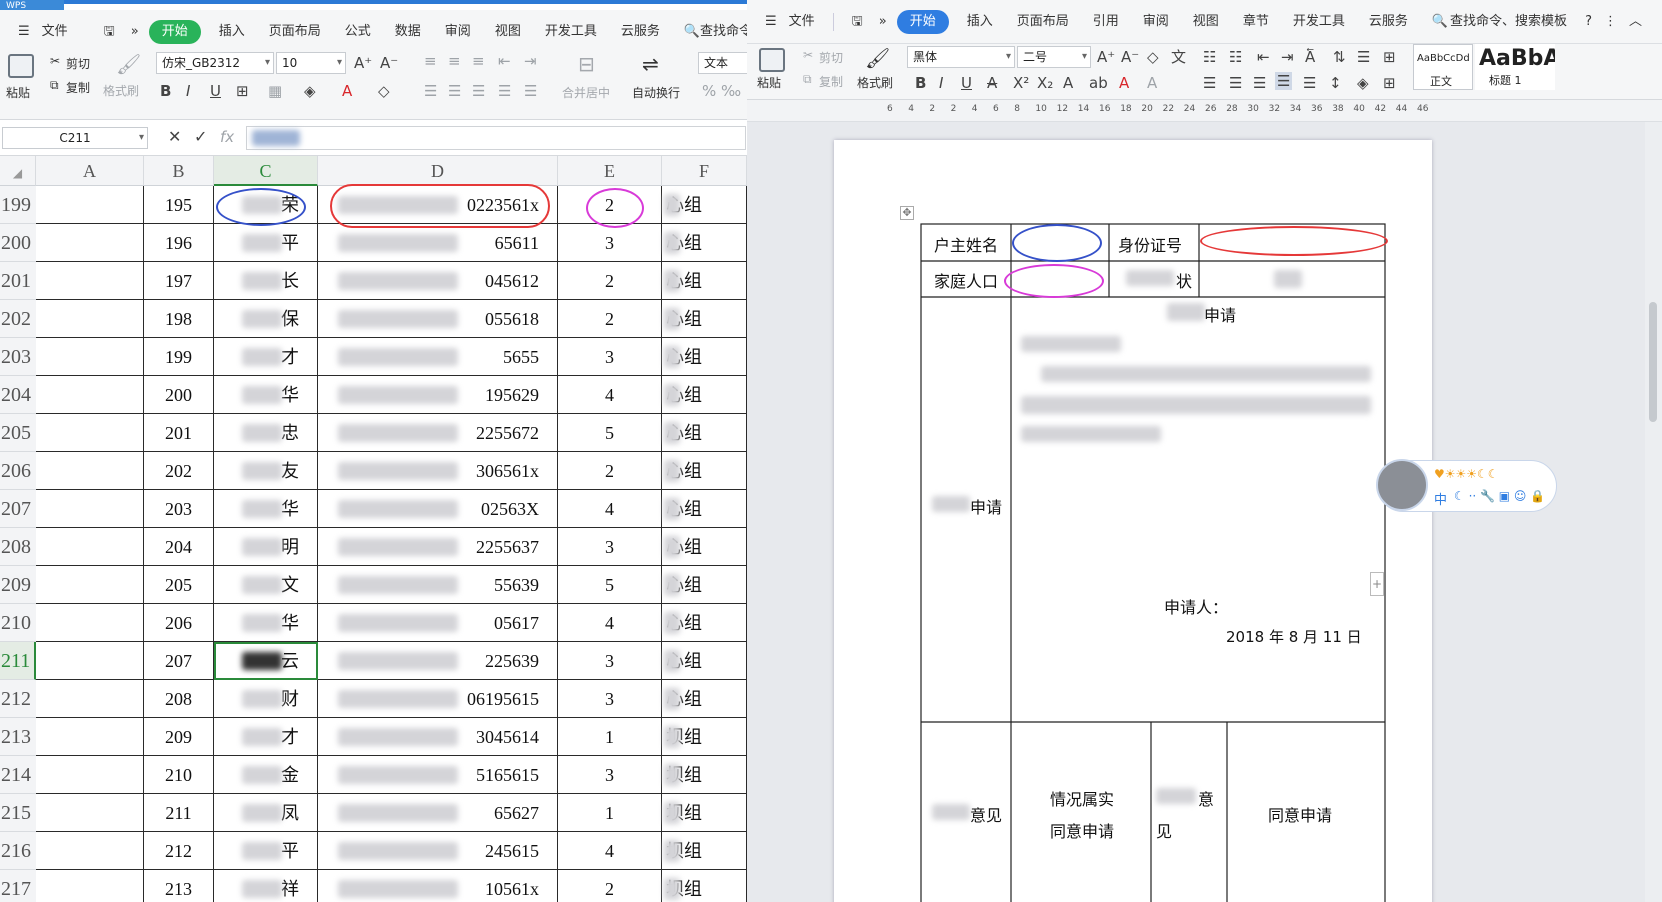  Describe the element at coordinates (18, 243) in the screenshot. I see `row-header: 200` at that location.